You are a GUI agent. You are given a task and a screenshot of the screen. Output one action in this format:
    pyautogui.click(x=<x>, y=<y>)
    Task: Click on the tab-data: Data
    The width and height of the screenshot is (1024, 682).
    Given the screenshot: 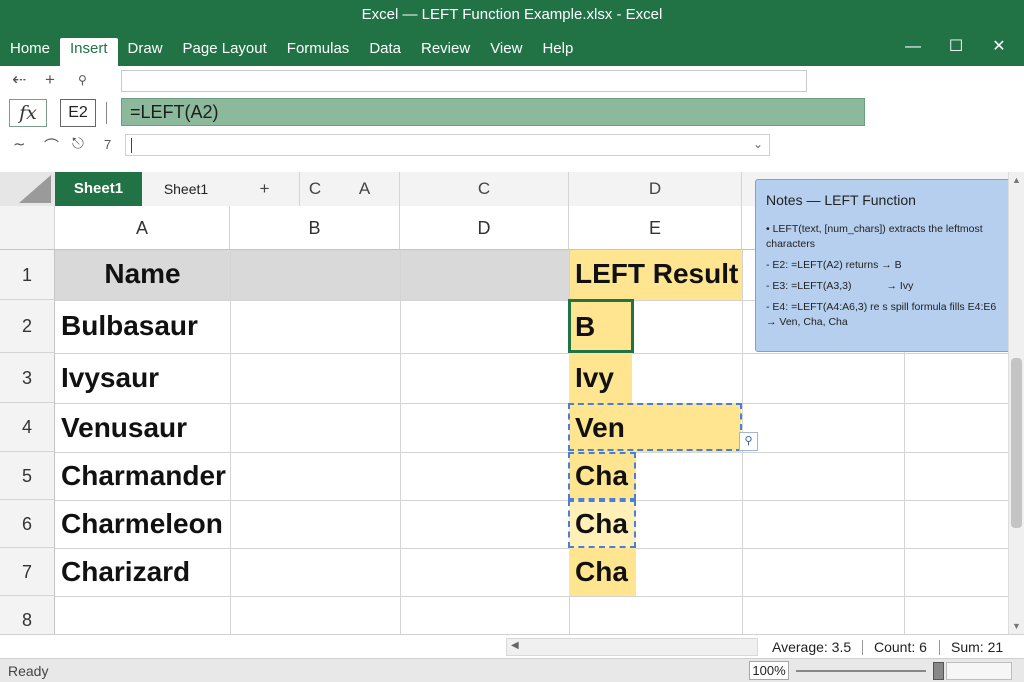 What is the action you would take?
    pyautogui.click(x=385, y=53)
    